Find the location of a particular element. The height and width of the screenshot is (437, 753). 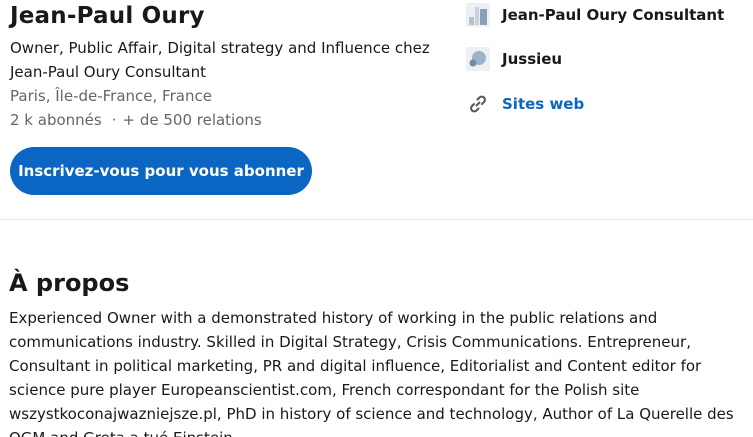

connections-count: + de 500 relations is located at coordinates (192, 120).